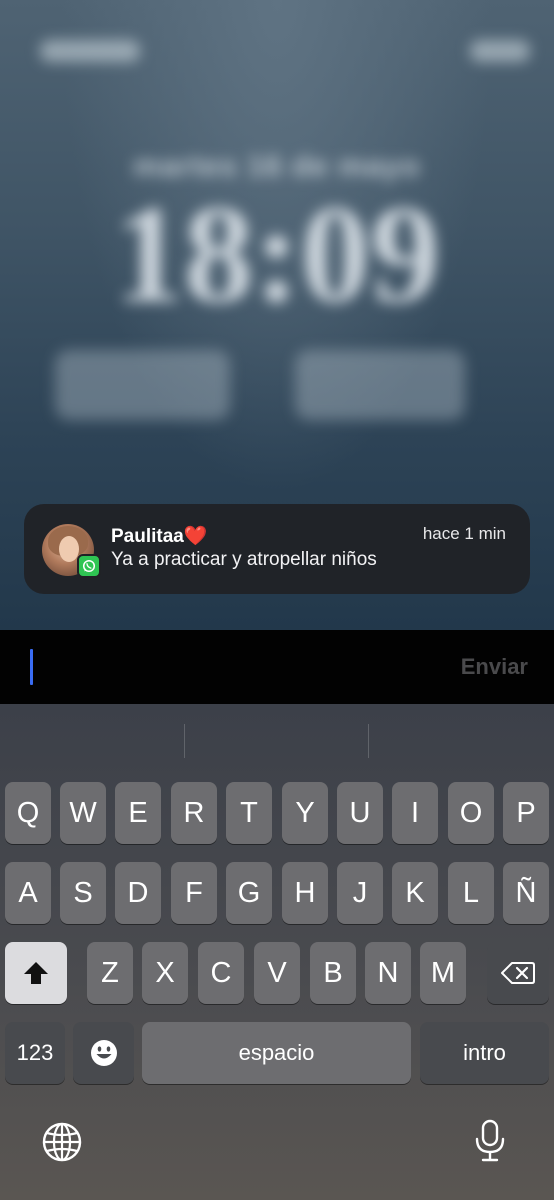  I want to click on key-enye: Ñ, so click(526, 893).